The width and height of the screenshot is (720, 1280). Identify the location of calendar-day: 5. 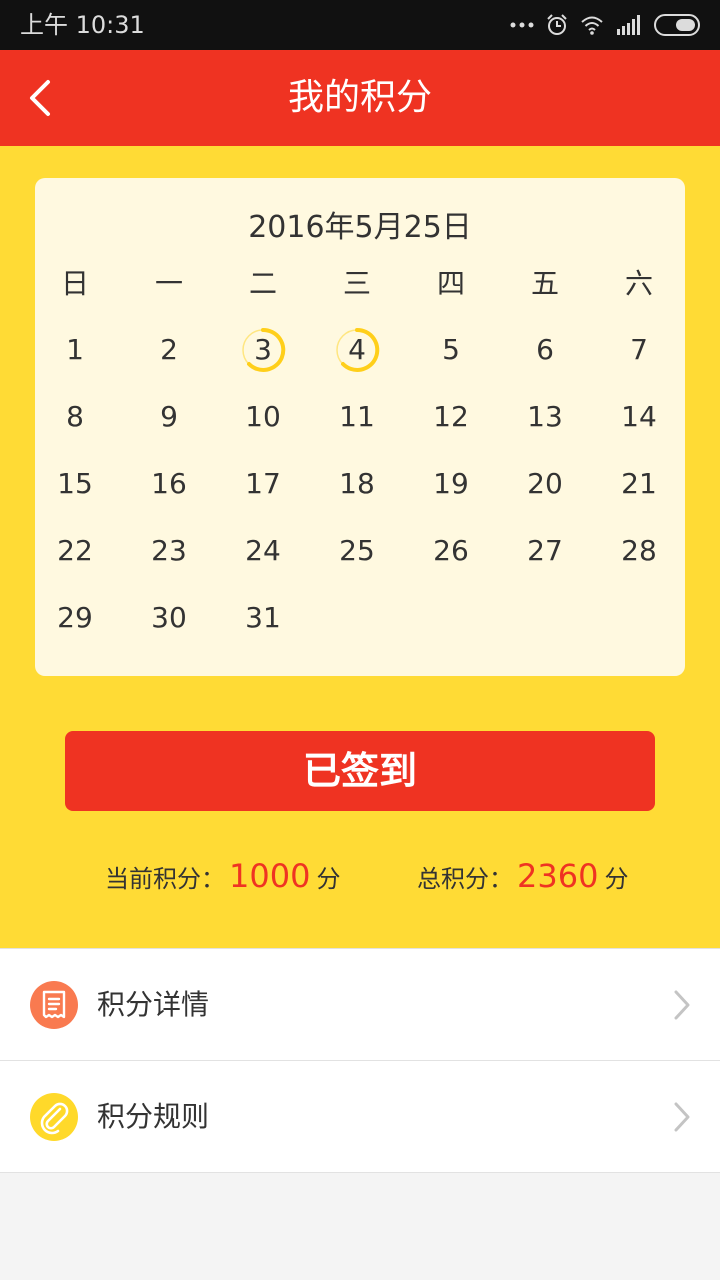
(451, 350).